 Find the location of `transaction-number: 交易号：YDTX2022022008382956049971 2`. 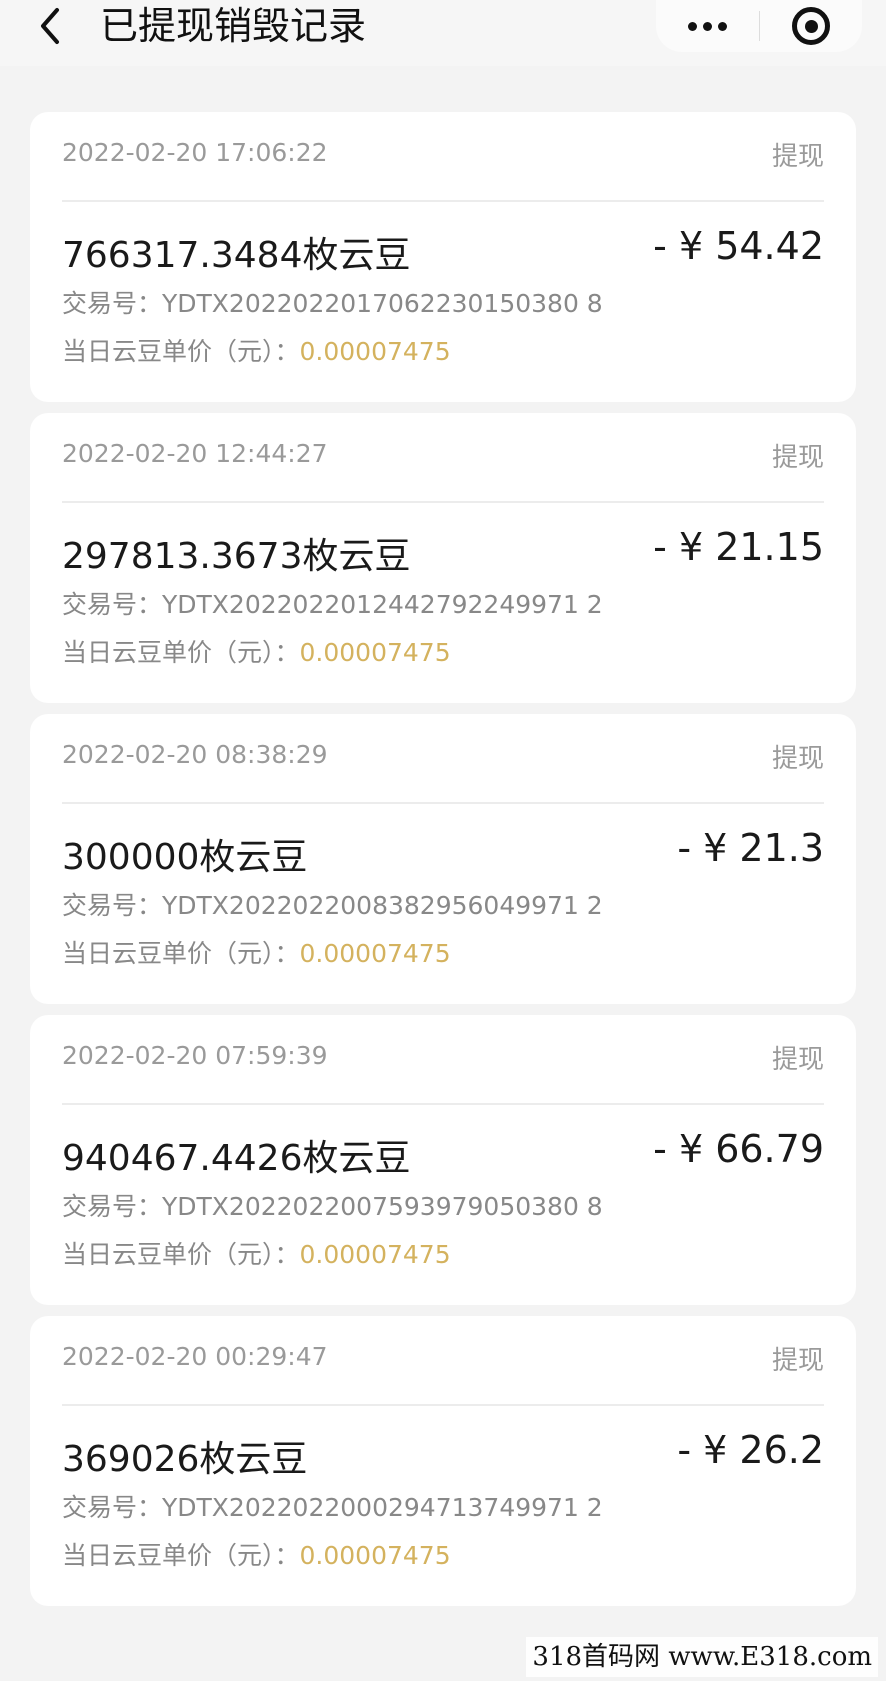

transaction-number: 交易号：YDTX2022022008382956049971 2 is located at coordinates (332, 905).